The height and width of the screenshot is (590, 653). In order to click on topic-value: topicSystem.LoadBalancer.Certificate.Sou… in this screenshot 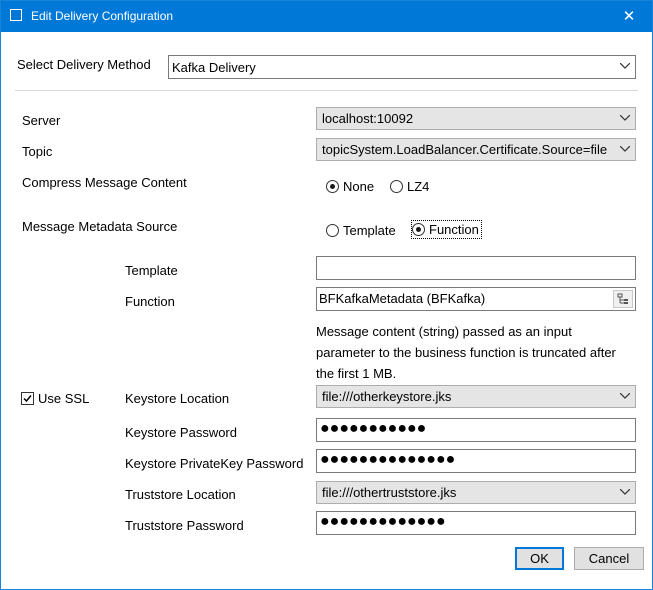, I will do `click(465, 149)`.